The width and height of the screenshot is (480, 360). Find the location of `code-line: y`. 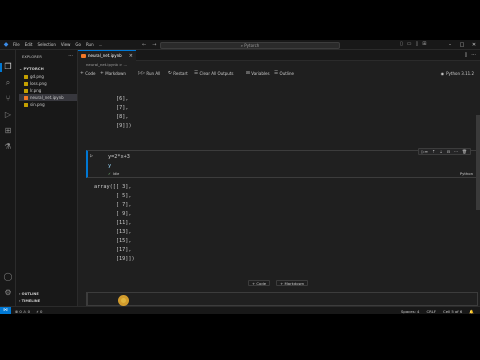

code-line: y is located at coordinates (109, 166).